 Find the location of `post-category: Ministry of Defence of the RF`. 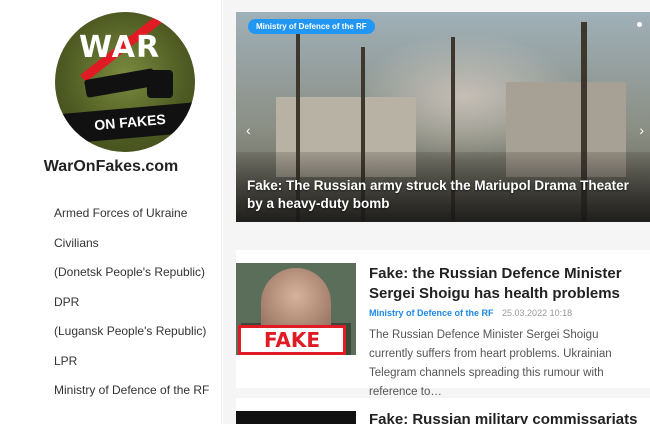

post-category: Ministry of Defence of the RF is located at coordinates (431, 313).